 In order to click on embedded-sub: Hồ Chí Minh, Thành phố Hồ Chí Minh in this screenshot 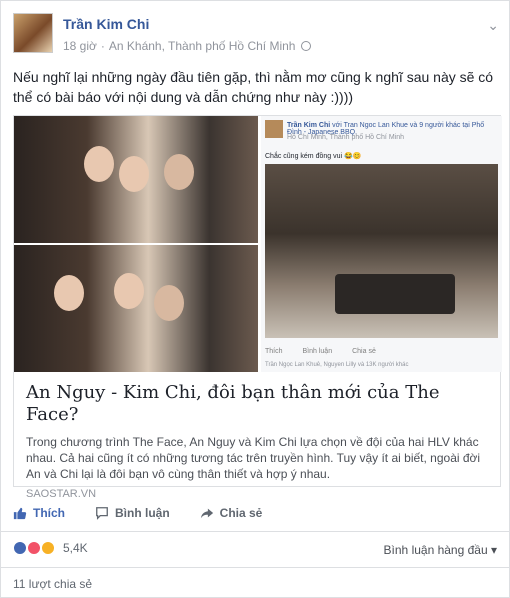, I will do `click(345, 137)`.